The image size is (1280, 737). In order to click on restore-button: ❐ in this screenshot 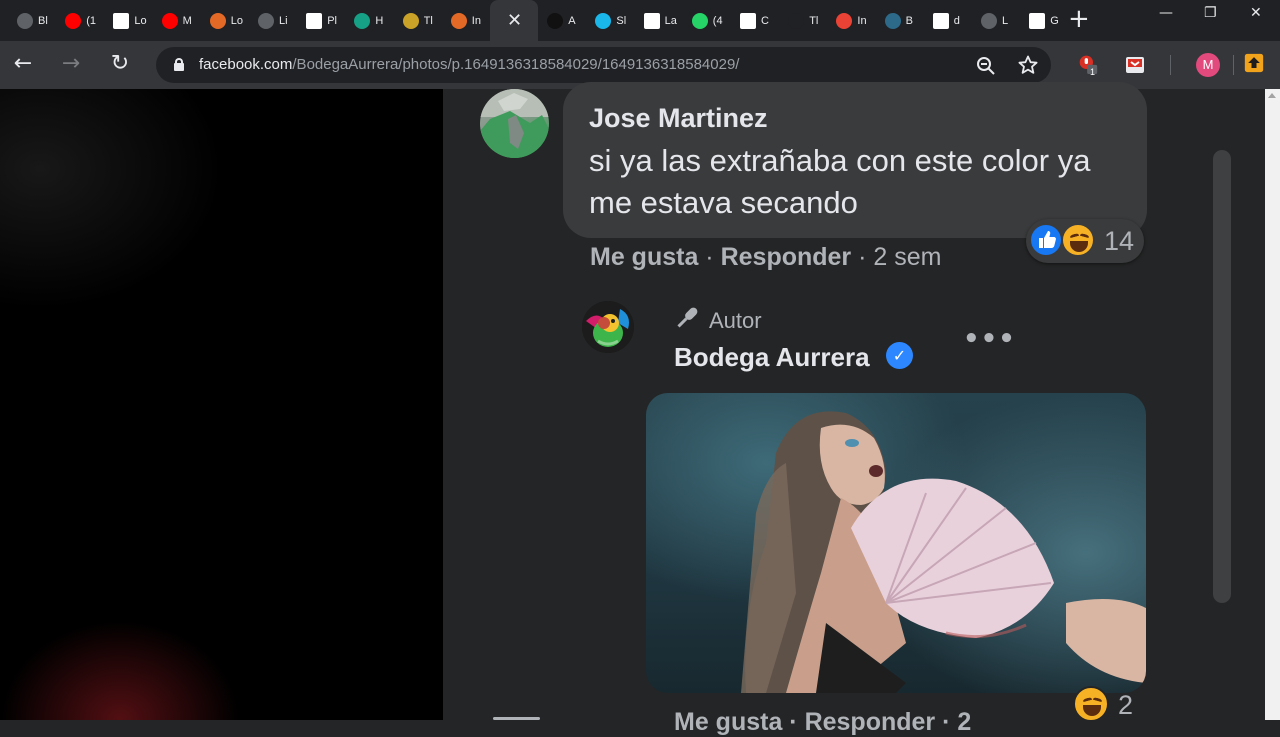, I will do `click(1210, 13)`.